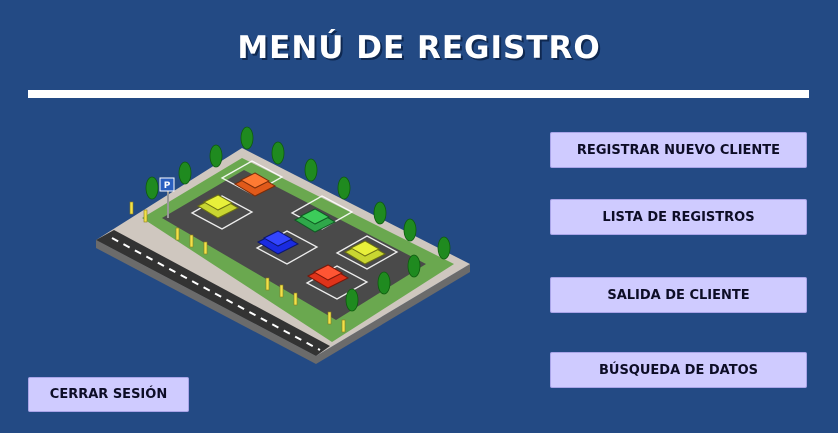 The width and height of the screenshot is (838, 433). What do you see at coordinates (418, 94) in the screenshot?
I see `title-divider` at bounding box center [418, 94].